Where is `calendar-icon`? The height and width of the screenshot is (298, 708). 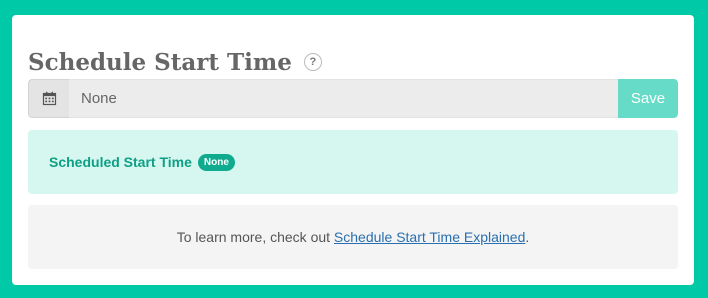 calendar-icon is located at coordinates (48, 98).